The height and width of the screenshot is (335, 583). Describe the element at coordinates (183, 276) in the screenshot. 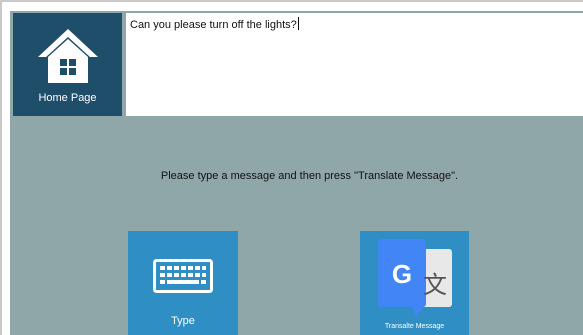

I see `keyboard-icon` at that location.